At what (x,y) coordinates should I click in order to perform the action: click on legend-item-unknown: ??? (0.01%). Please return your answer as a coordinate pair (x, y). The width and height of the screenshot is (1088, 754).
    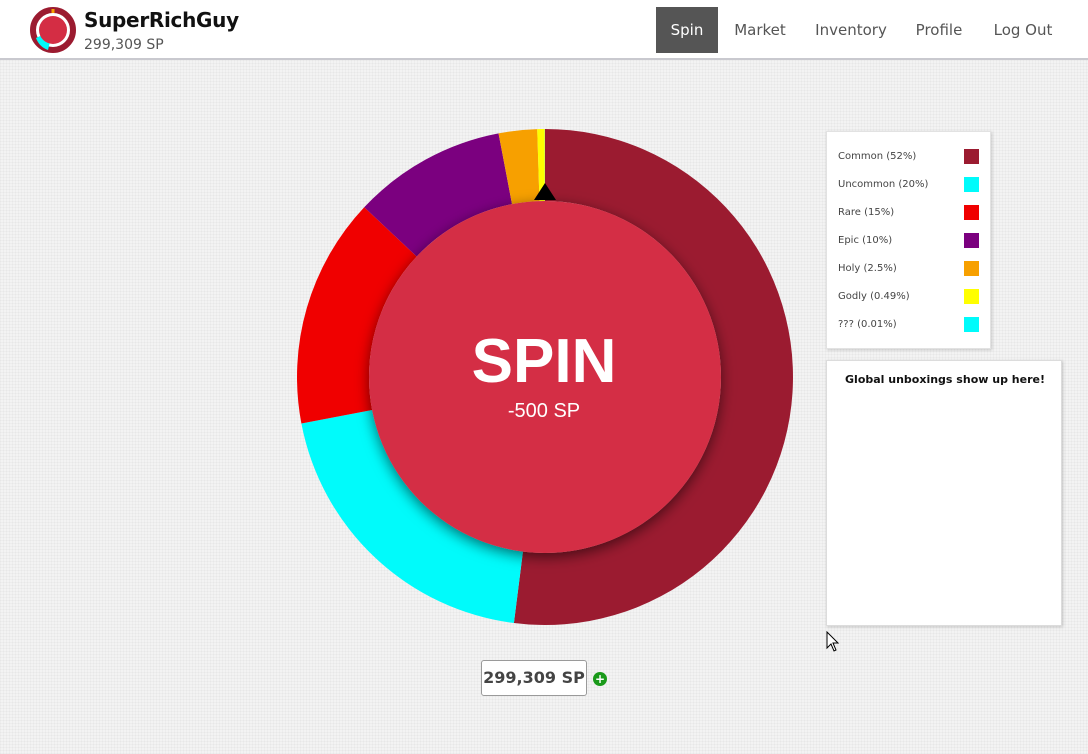
    Looking at the image, I should click on (909, 328).